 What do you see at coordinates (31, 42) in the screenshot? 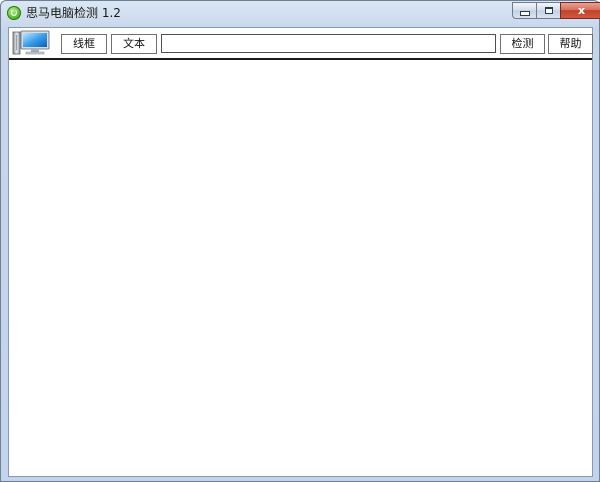
I see `monitor-icon` at bounding box center [31, 42].